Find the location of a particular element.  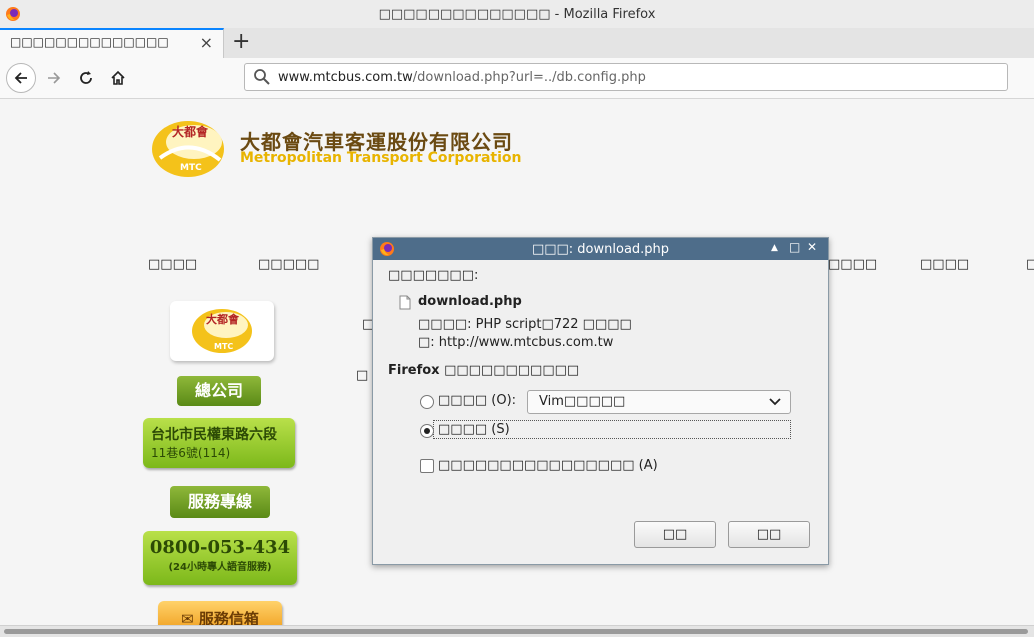

cancel-button: □□ is located at coordinates (675, 534).